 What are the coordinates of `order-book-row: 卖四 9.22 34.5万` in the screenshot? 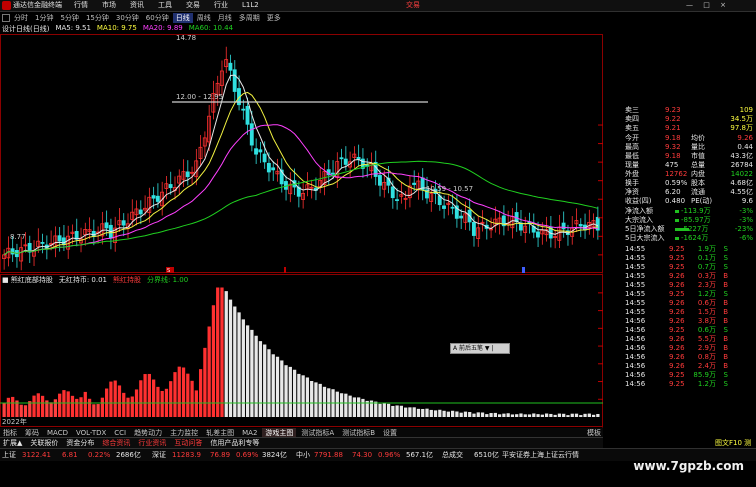 It's located at (679, 119).